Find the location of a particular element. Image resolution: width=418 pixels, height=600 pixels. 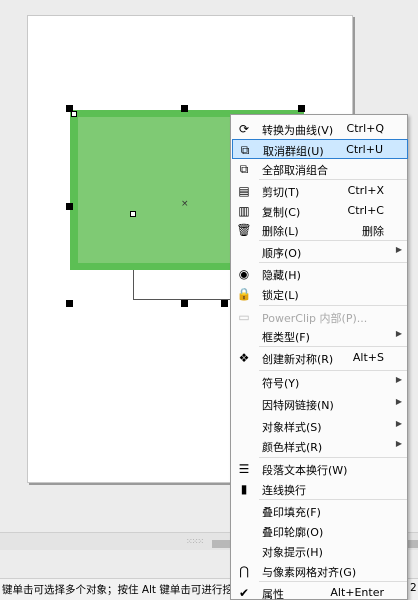

selection-handle-top-center is located at coordinates (184, 108).